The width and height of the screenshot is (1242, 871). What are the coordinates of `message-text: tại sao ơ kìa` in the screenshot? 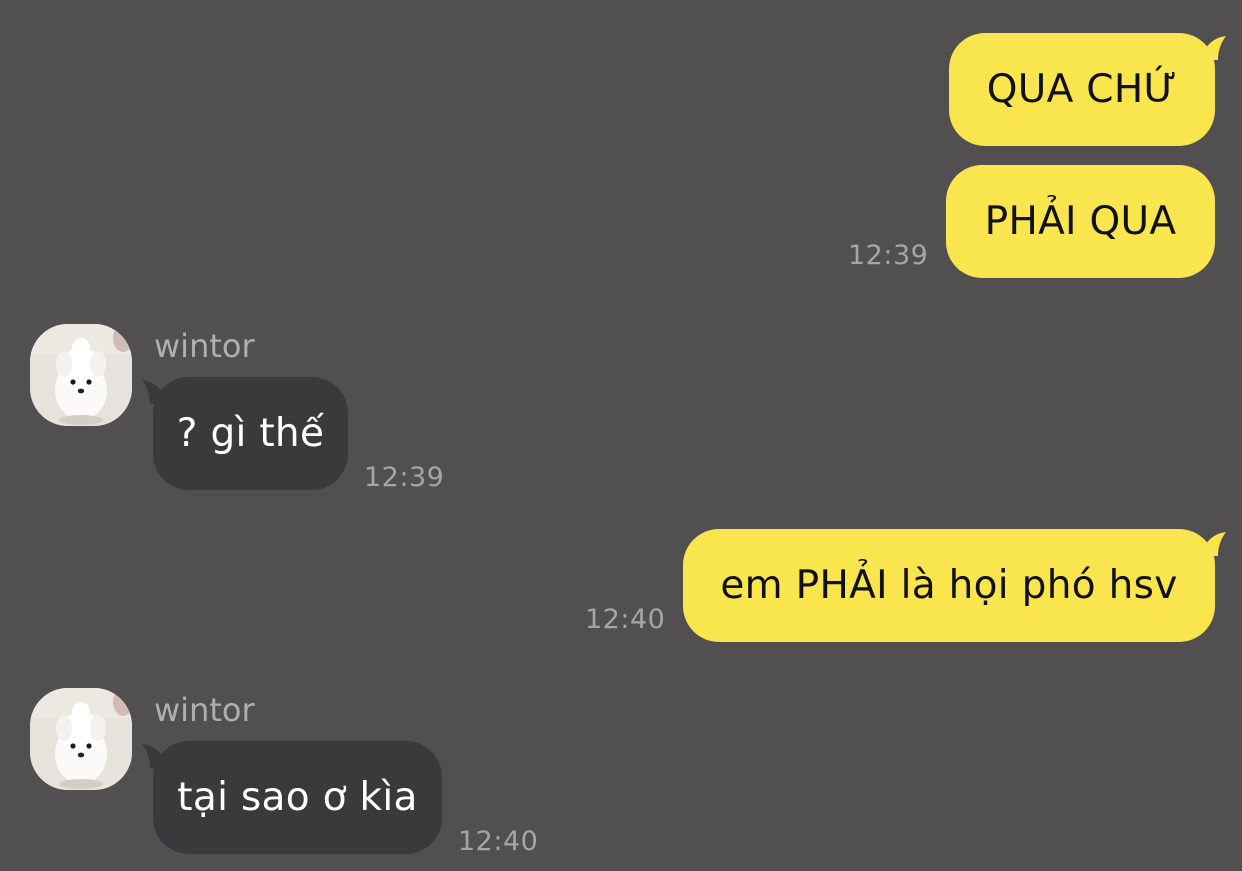 It's located at (297, 797).